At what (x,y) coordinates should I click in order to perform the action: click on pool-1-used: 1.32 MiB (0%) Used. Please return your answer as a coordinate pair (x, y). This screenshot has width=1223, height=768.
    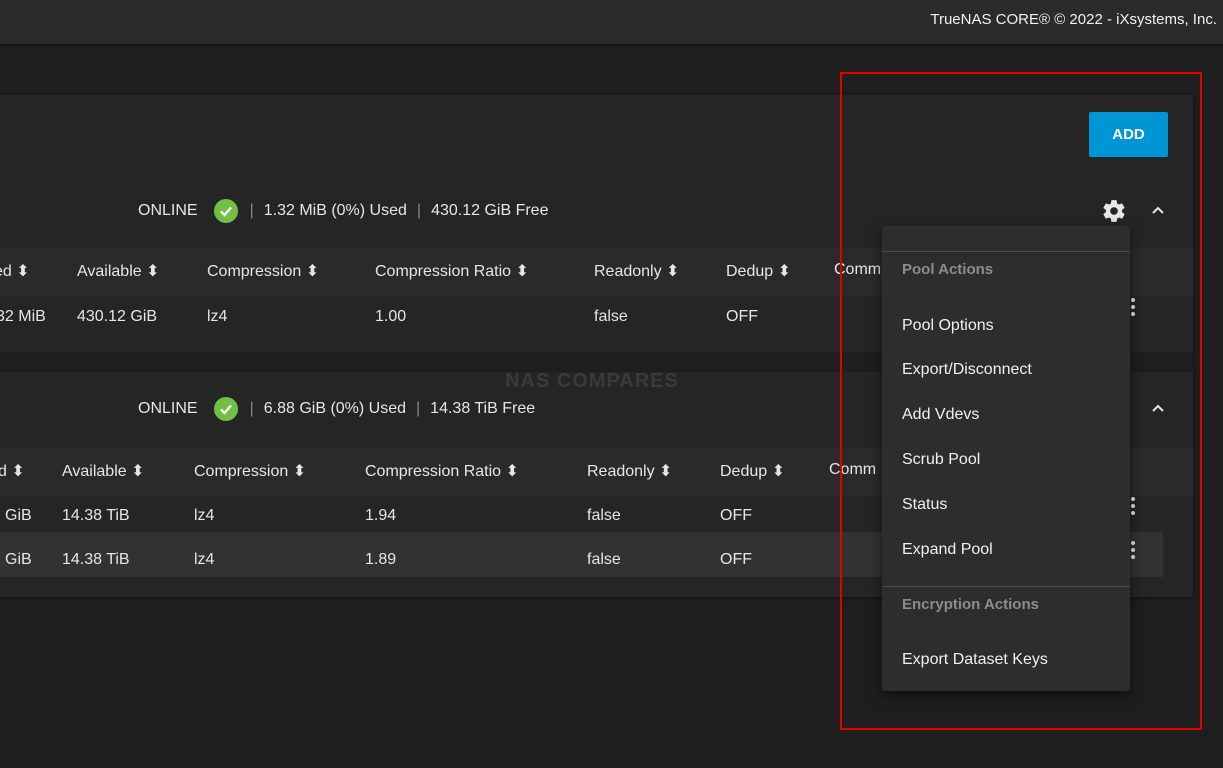
    Looking at the image, I should click on (335, 210).